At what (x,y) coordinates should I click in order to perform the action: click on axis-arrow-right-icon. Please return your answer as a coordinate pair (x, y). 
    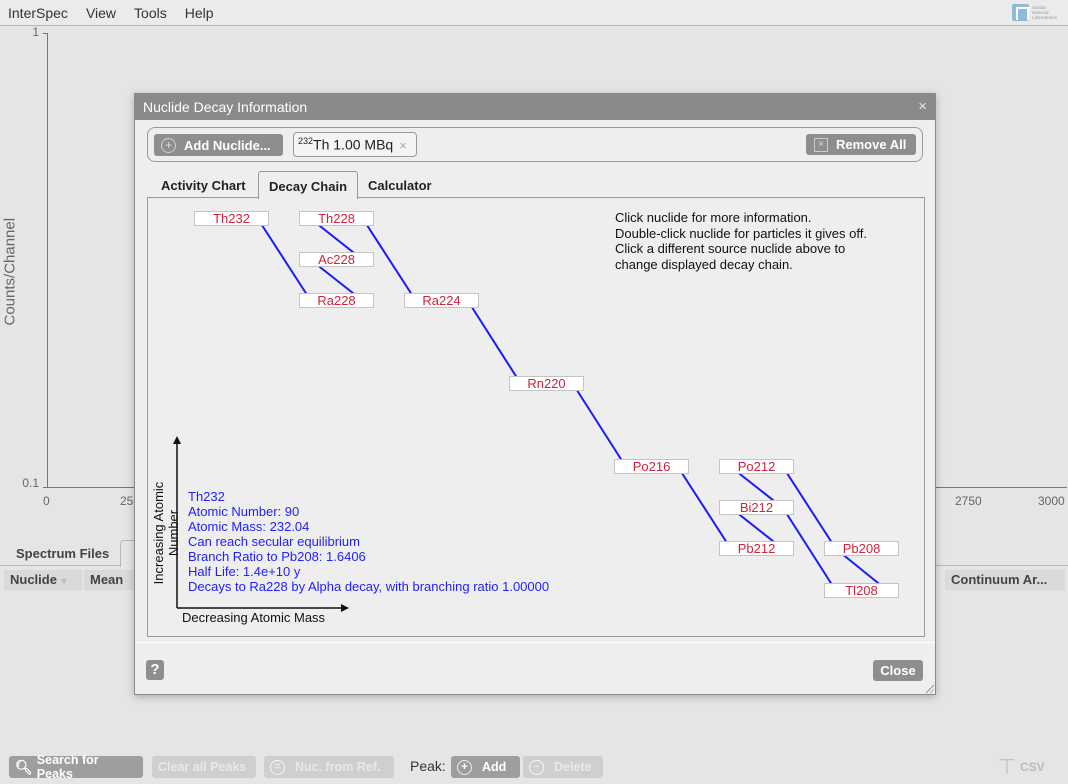
    Looking at the image, I should click on (345, 608).